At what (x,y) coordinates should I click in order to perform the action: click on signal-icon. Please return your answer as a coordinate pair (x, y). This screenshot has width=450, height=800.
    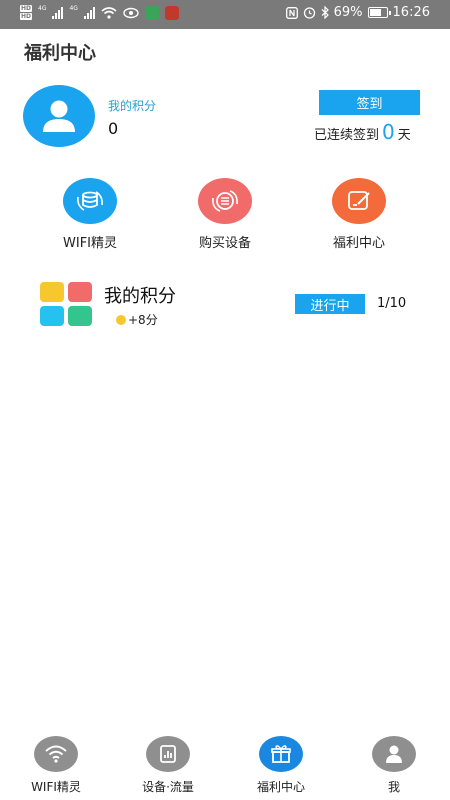
    Looking at the image, I should click on (58, 12).